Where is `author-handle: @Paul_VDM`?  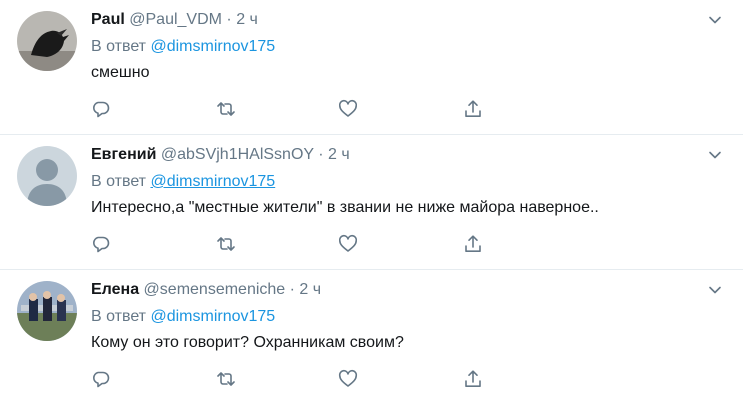 author-handle: @Paul_VDM is located at coordinates (175, 19).